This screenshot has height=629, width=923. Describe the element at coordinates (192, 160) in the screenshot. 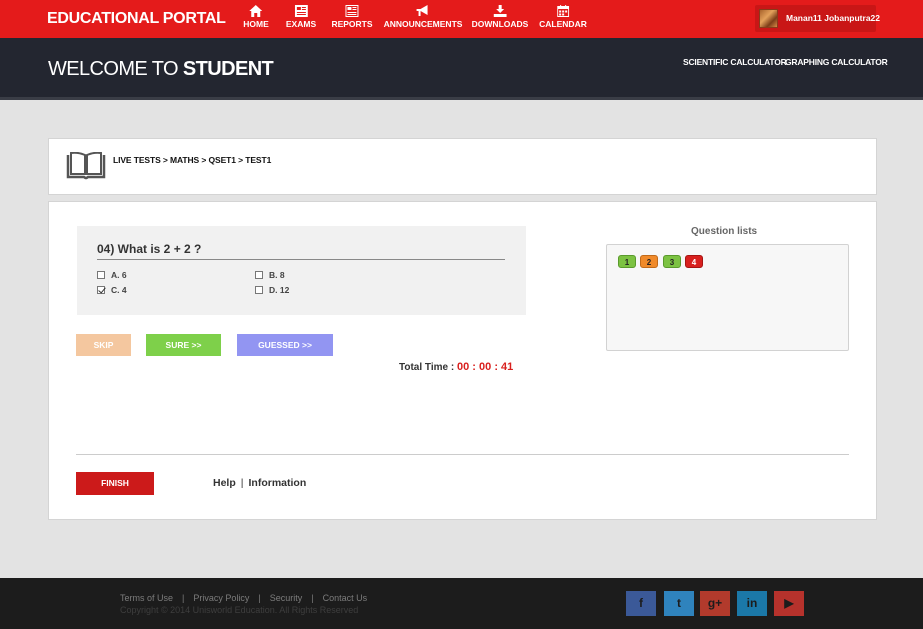

I see `breadcrumb: LIVE TESTS > MATHS > QSET1 > TEST1` at that location.